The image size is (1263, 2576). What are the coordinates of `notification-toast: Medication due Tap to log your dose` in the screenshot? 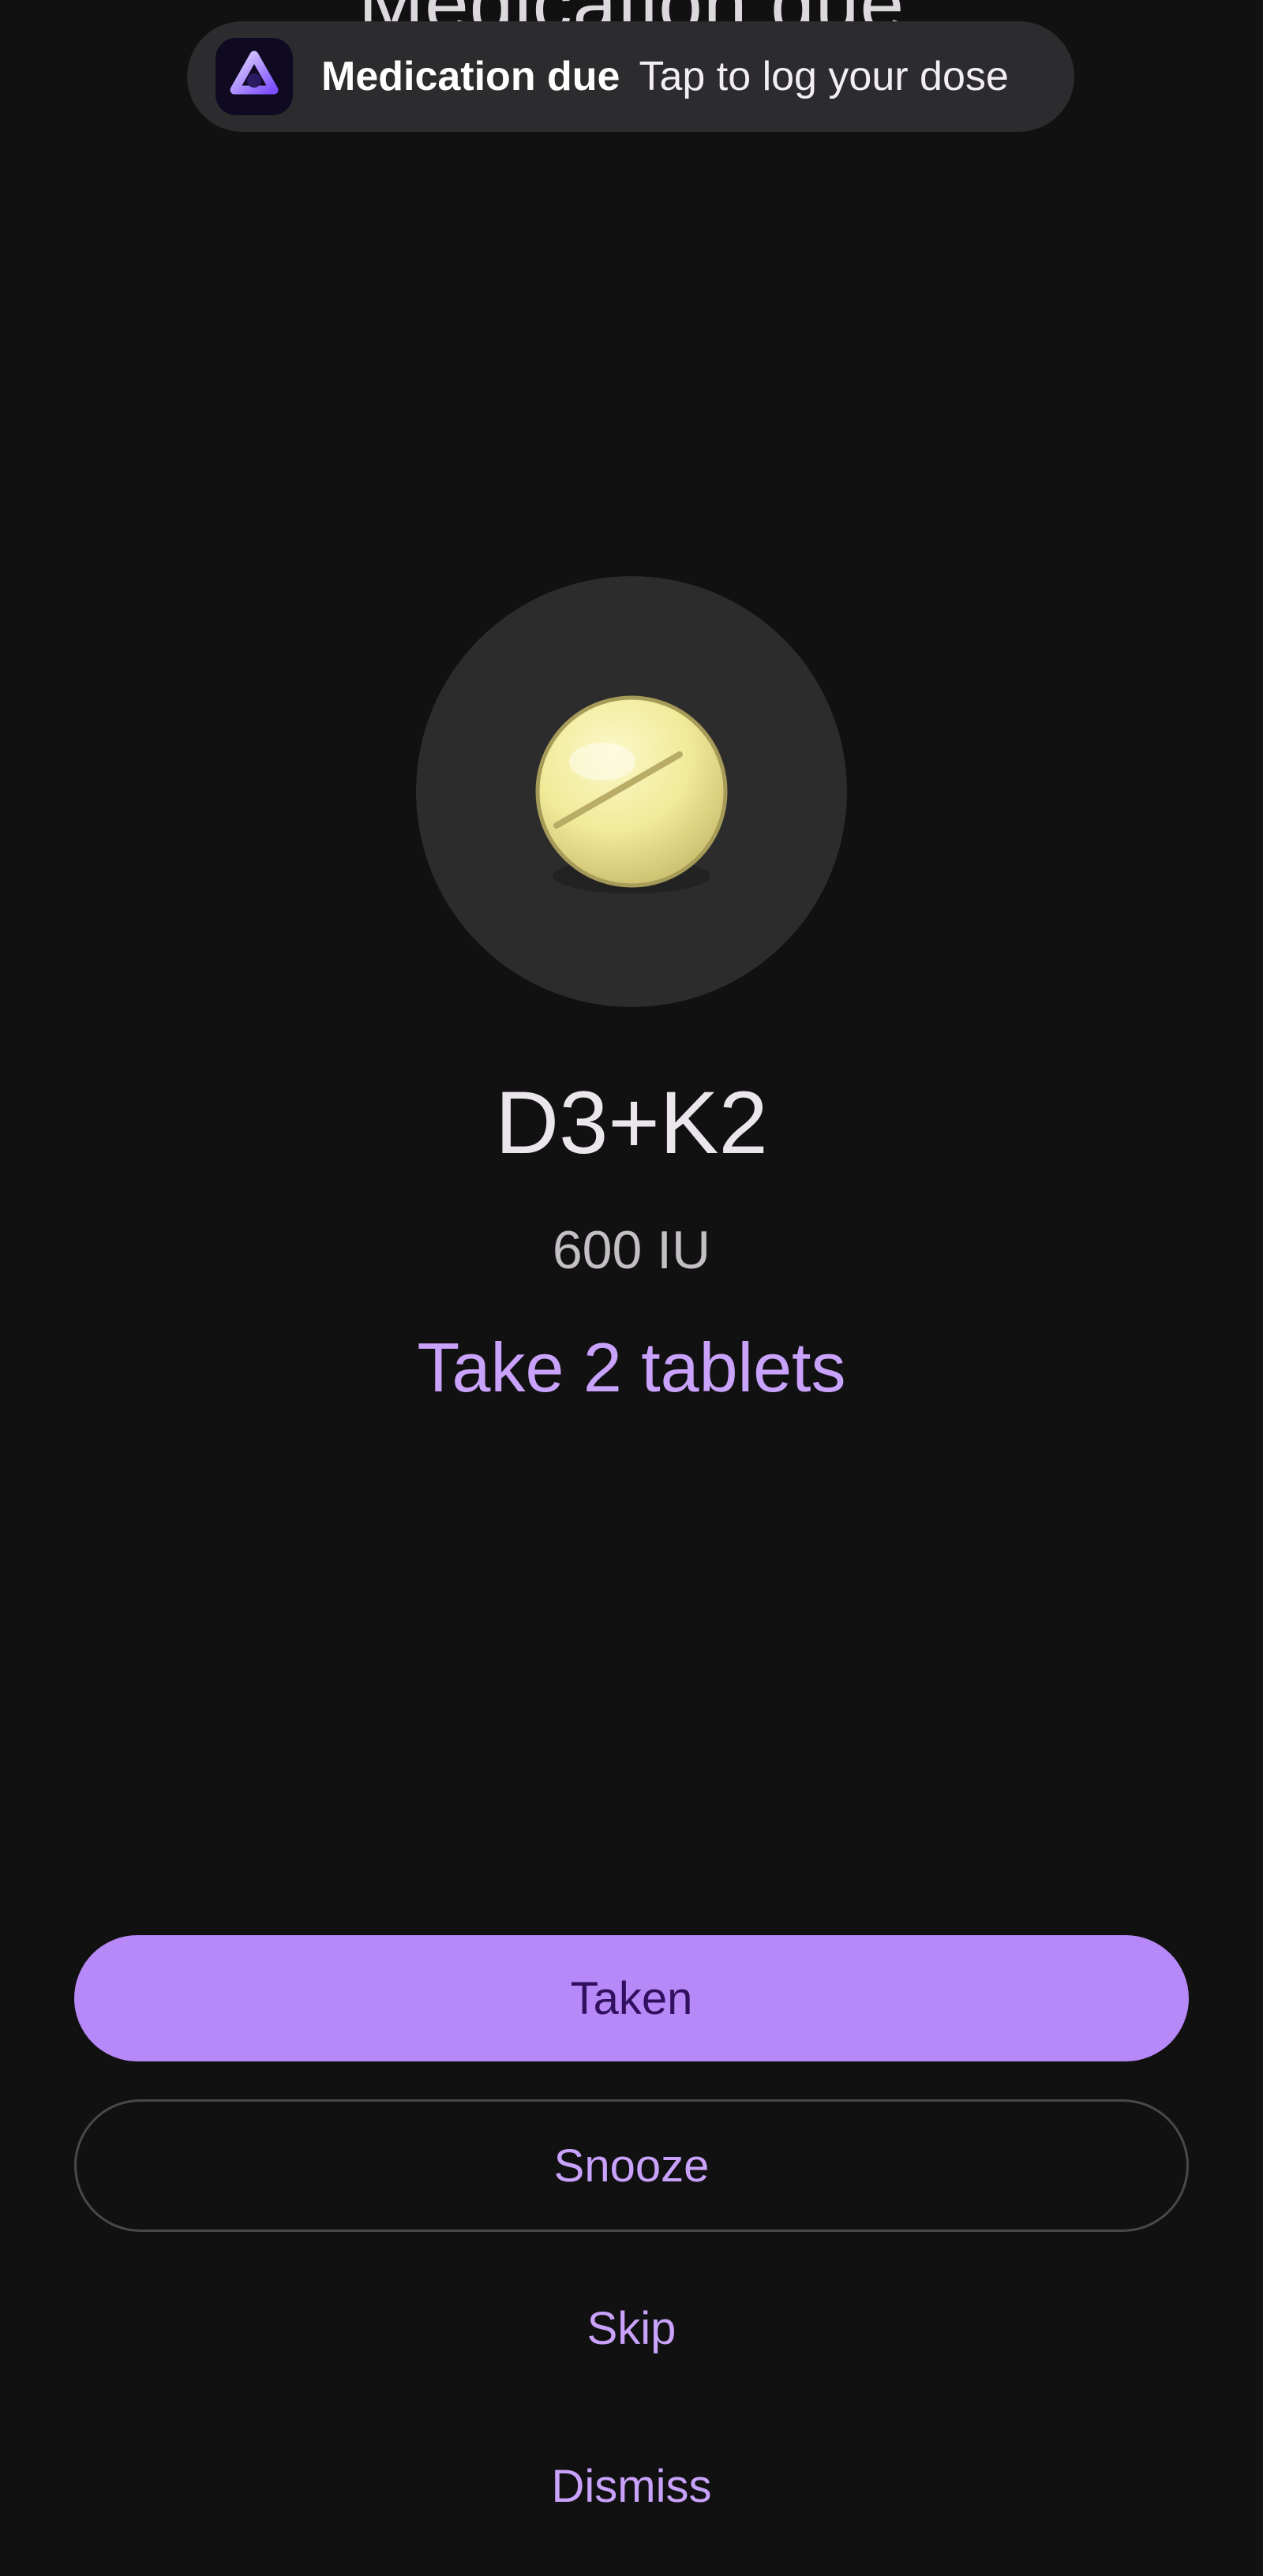 It's located at (630, 76).